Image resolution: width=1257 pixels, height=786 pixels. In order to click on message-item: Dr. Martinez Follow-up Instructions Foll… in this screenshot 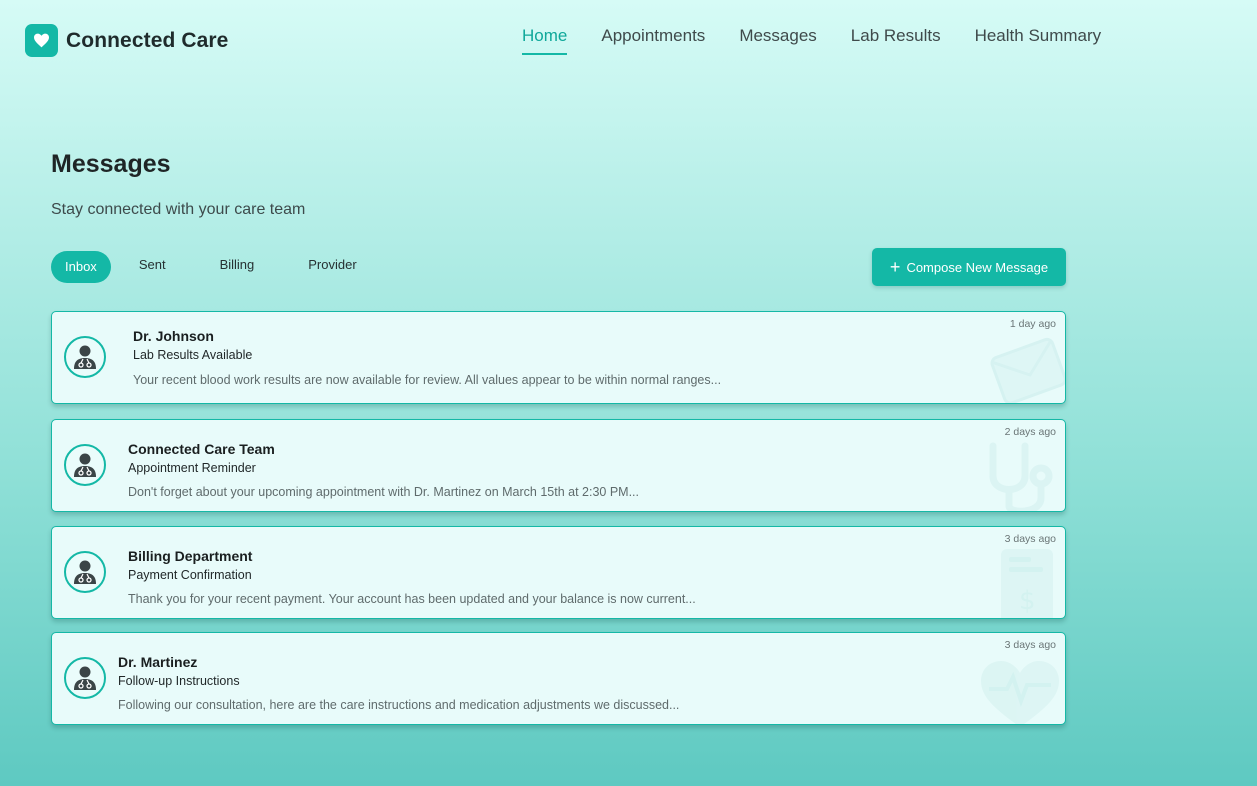, I will do `click(558, 678)`.